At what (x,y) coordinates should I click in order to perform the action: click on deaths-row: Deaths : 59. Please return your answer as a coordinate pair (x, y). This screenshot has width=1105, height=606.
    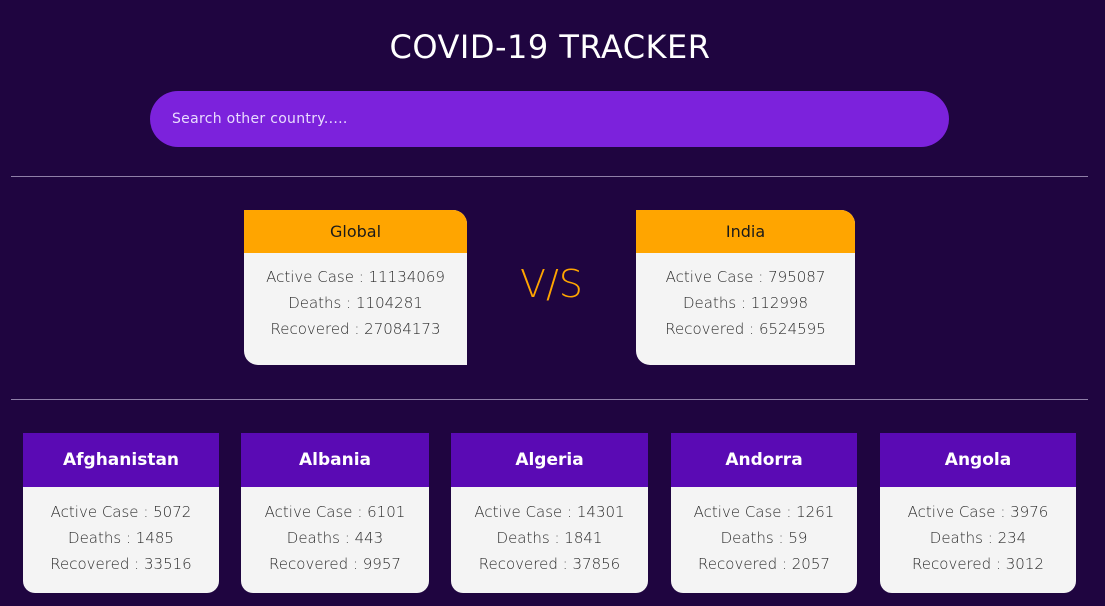
    Looking at the image, I should click on (764, 538).